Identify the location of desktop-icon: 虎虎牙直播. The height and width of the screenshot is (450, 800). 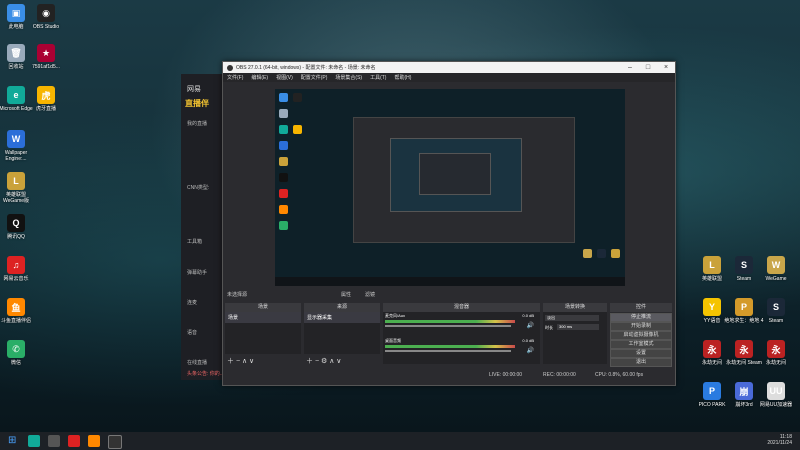
(46, 99).